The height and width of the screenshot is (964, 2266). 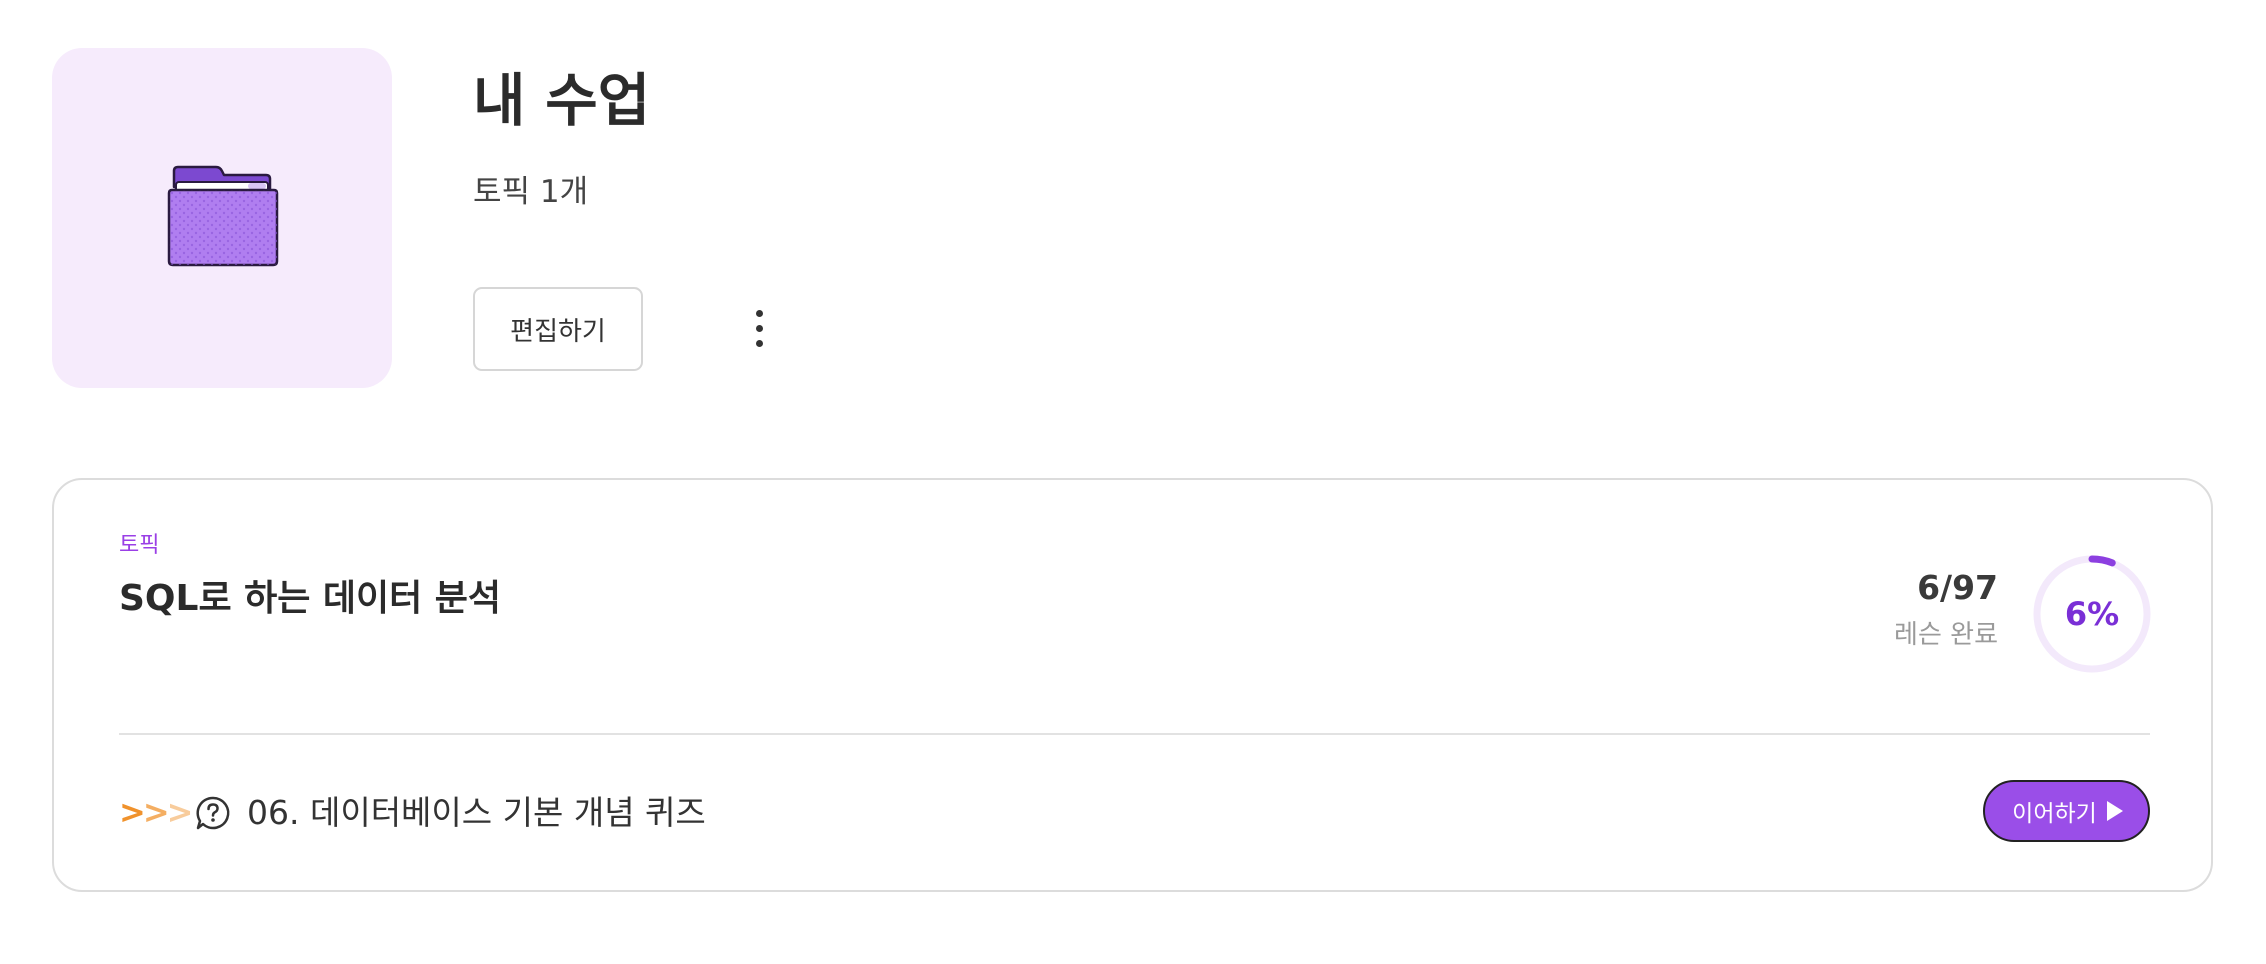 What do you see at coordinates (759, 332) in the screenshot?
I see `more-options-button` at bounding box center [759, 332].